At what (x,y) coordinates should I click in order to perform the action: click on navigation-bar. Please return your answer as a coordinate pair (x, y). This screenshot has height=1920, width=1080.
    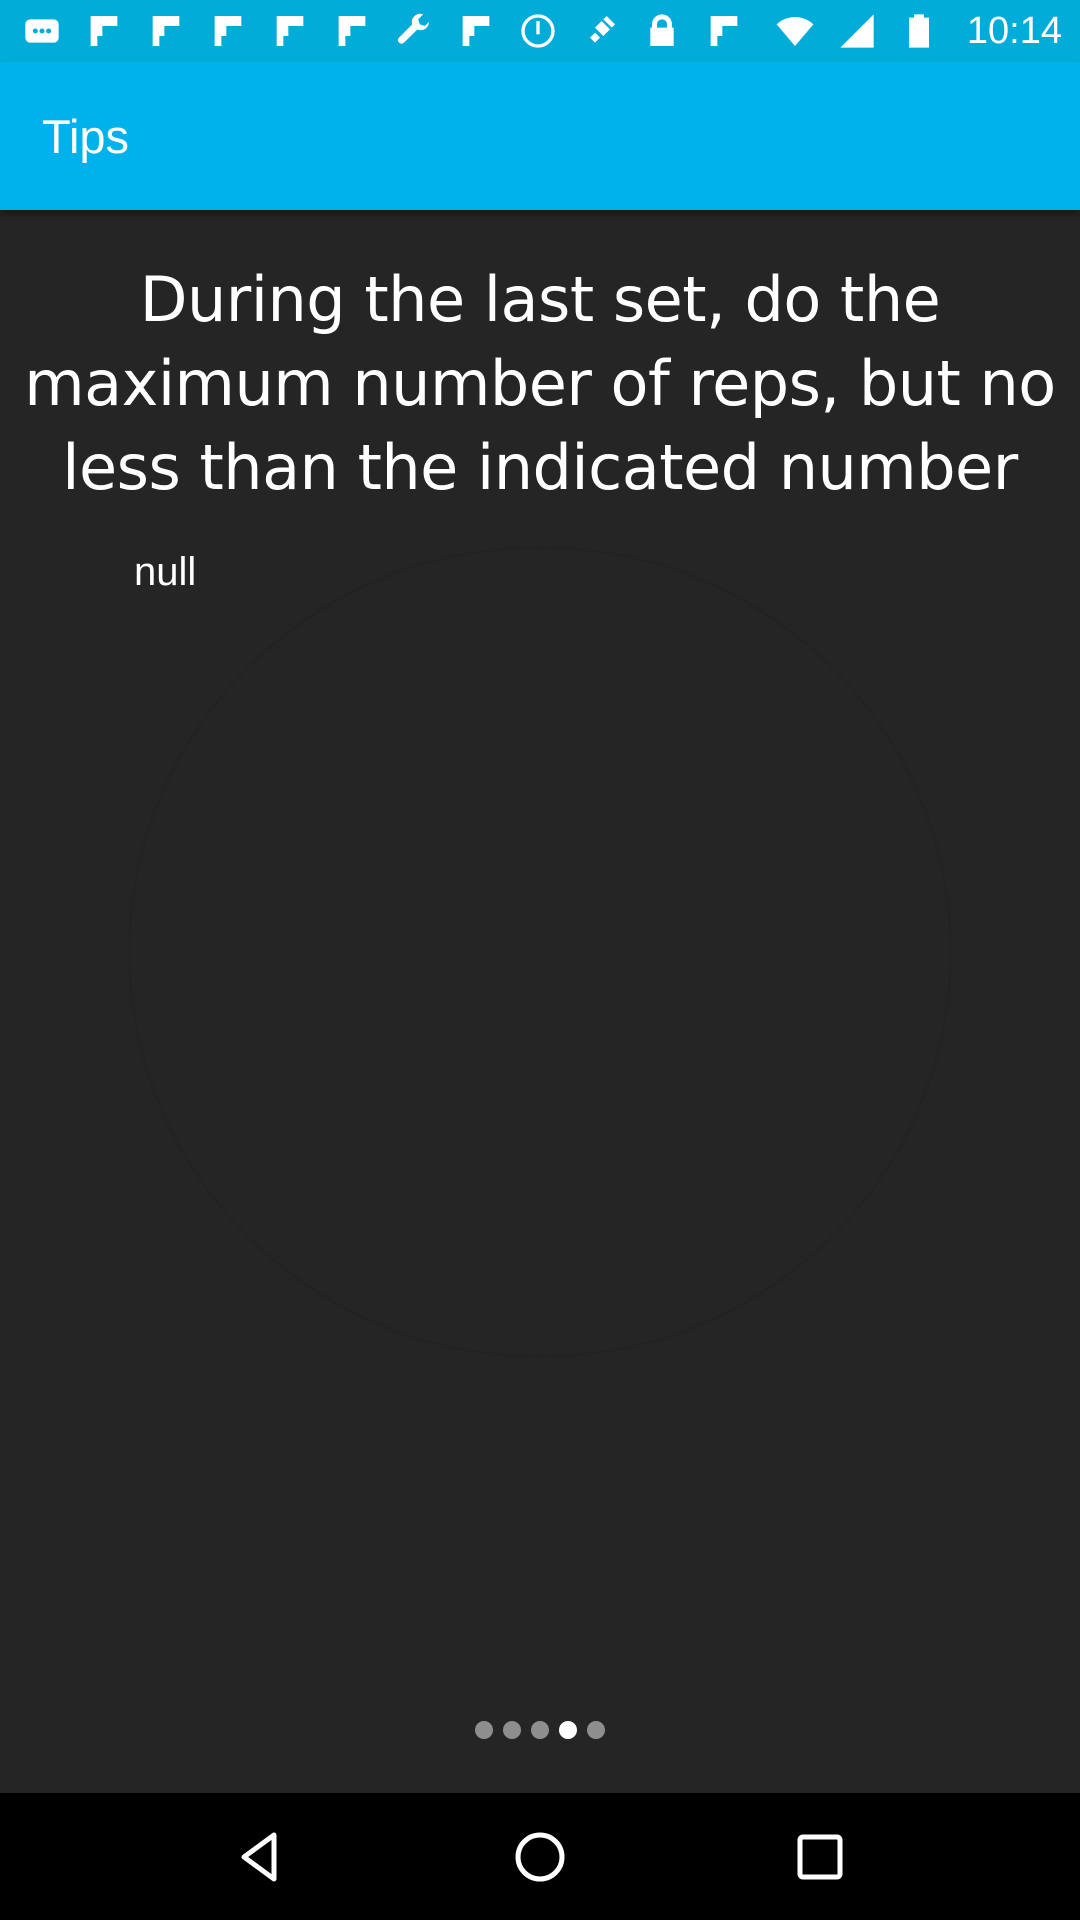
    Looking at the image, I should click on (540, 1856).